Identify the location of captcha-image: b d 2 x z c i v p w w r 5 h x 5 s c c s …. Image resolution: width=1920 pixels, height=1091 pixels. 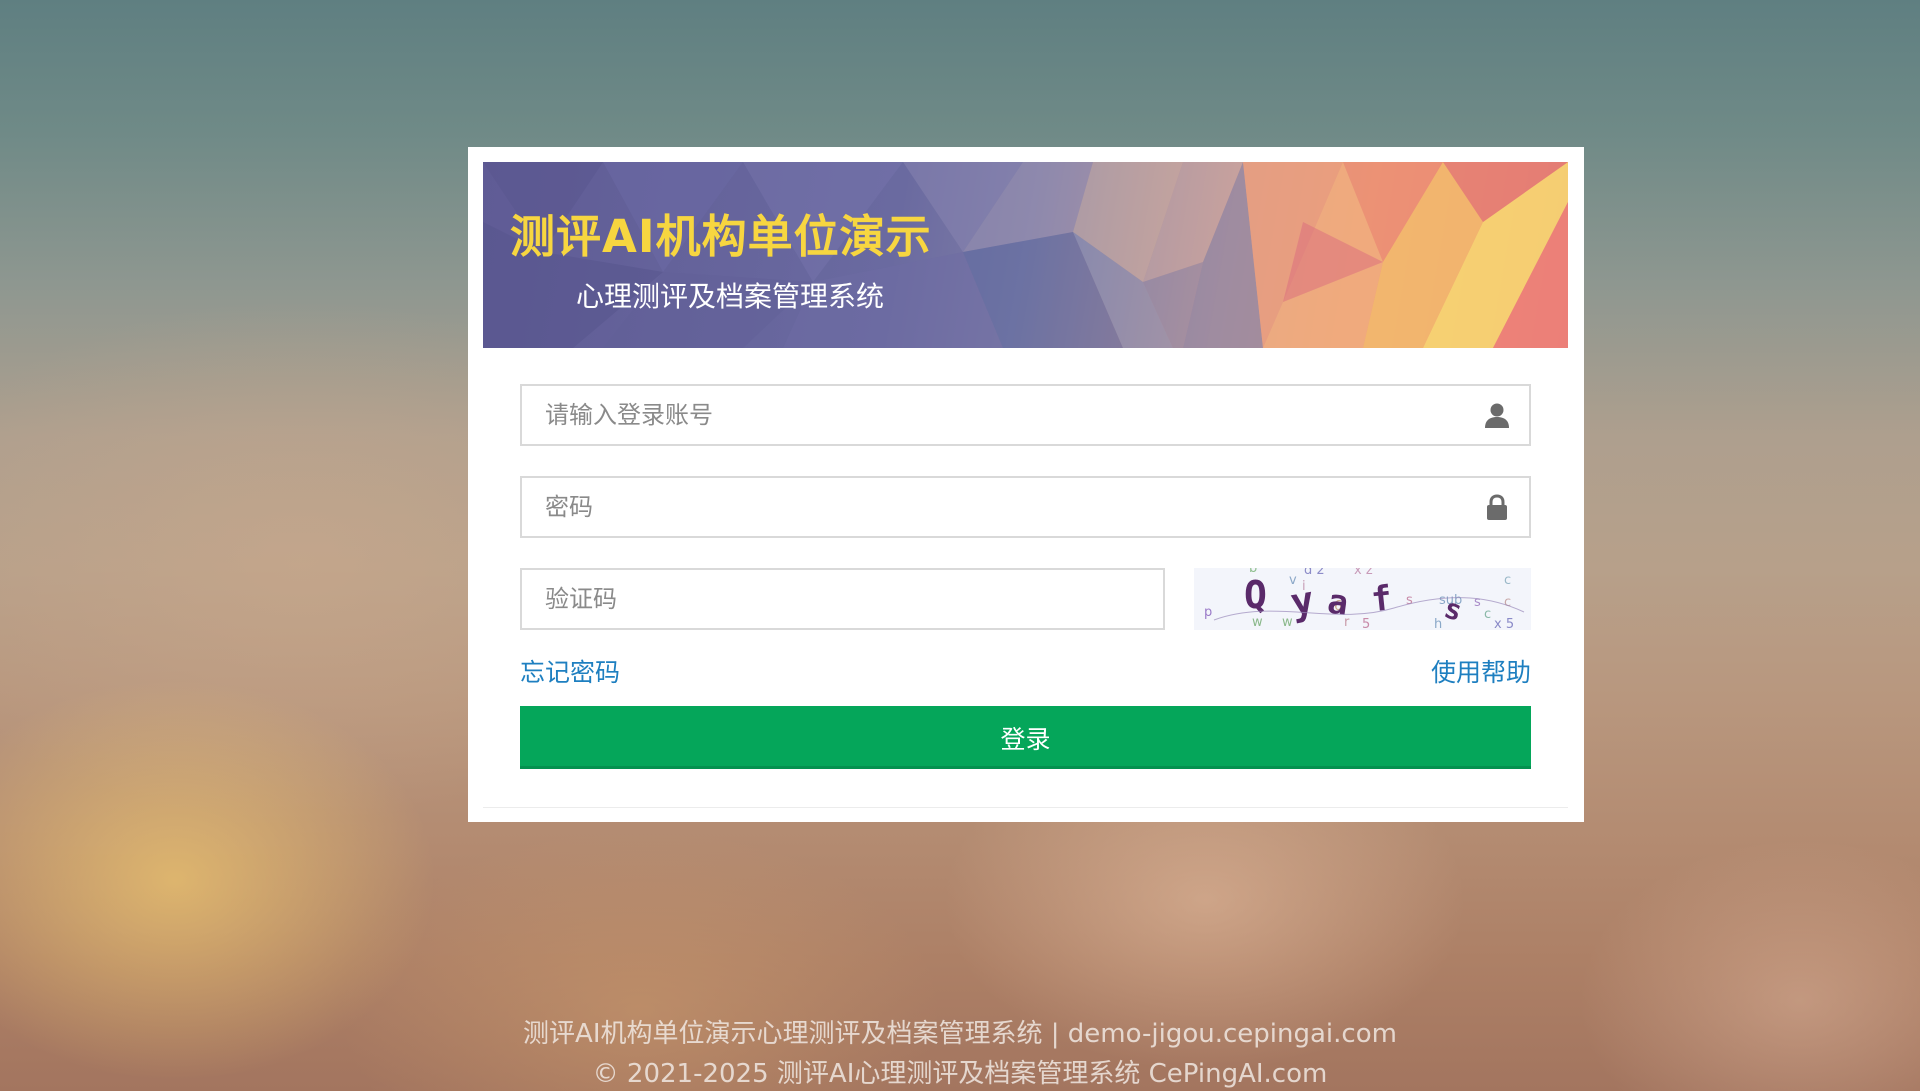
(1362, 599).